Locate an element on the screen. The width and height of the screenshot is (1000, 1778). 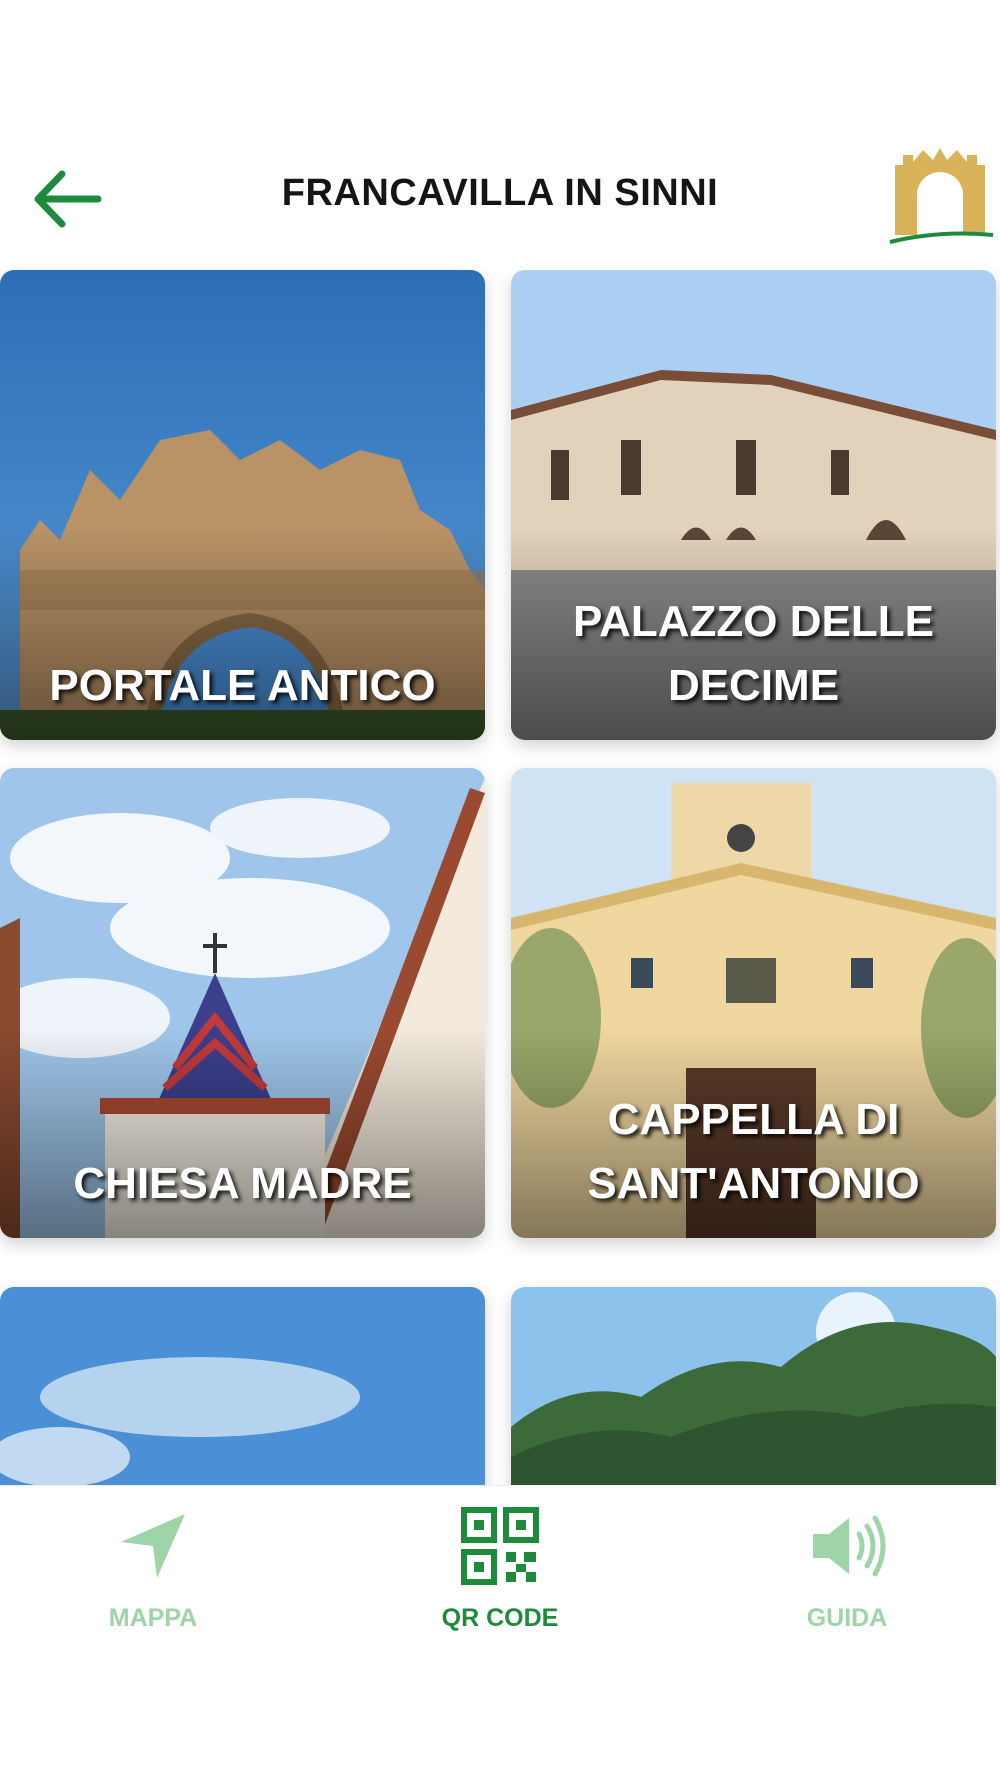
navigation-arrow-icon is located at coordinates (153, 1546).